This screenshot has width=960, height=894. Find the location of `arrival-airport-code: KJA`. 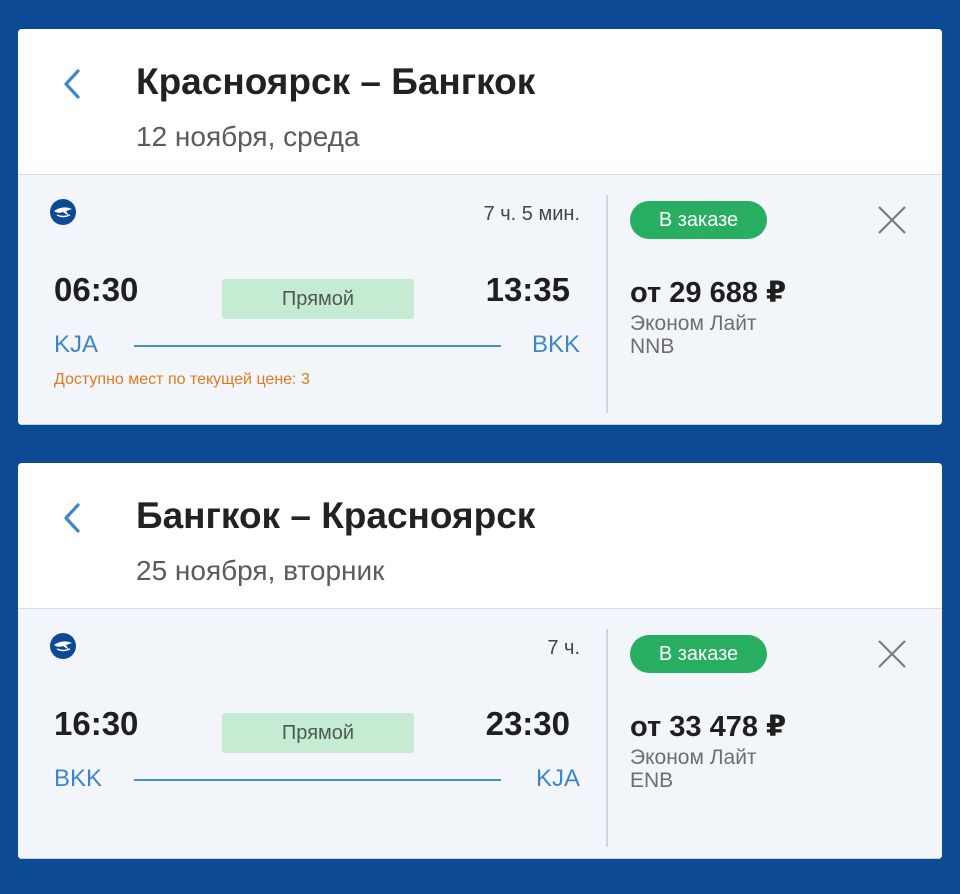

arrival-airport-code: KJA is located at coordinates (557, 778).